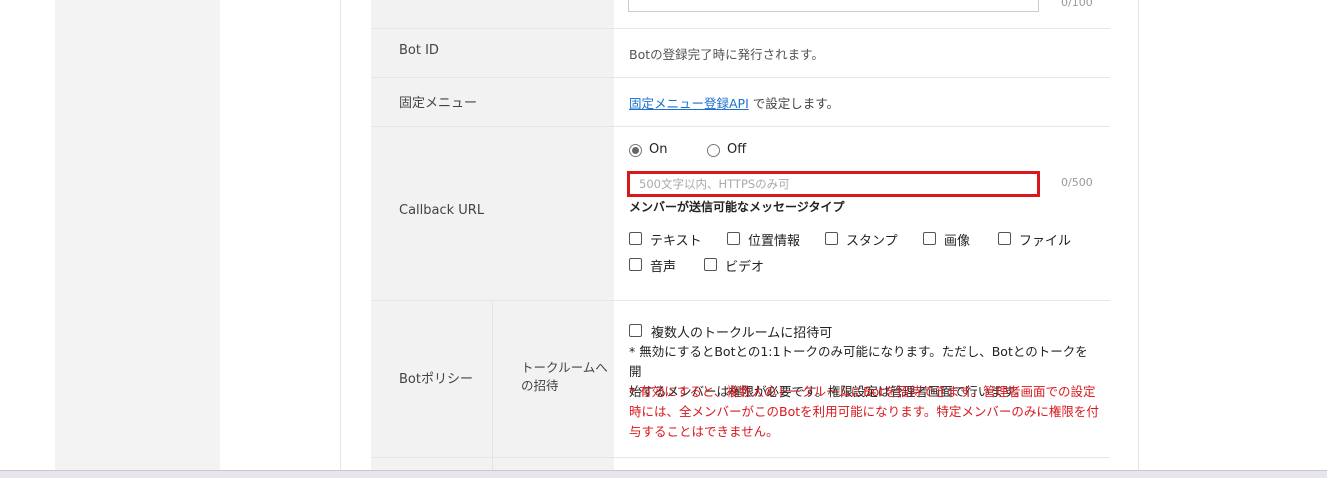 Image resolution: width=1327 pixels, height=478 pixels. I want to click on bot-id-value: Botの登録完了時に発行されます。, so click(726, 54).